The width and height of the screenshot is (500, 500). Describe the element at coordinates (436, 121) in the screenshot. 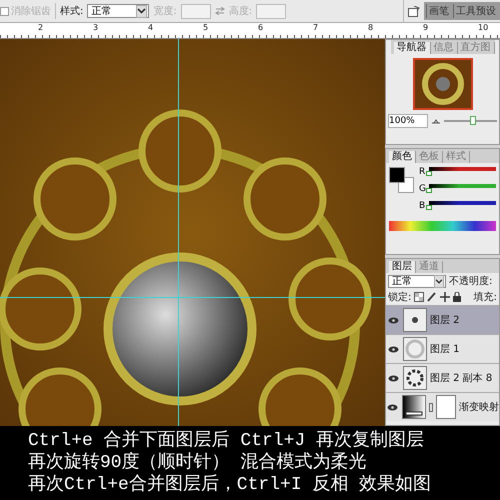

I see `zoom-out-icon` at that location.